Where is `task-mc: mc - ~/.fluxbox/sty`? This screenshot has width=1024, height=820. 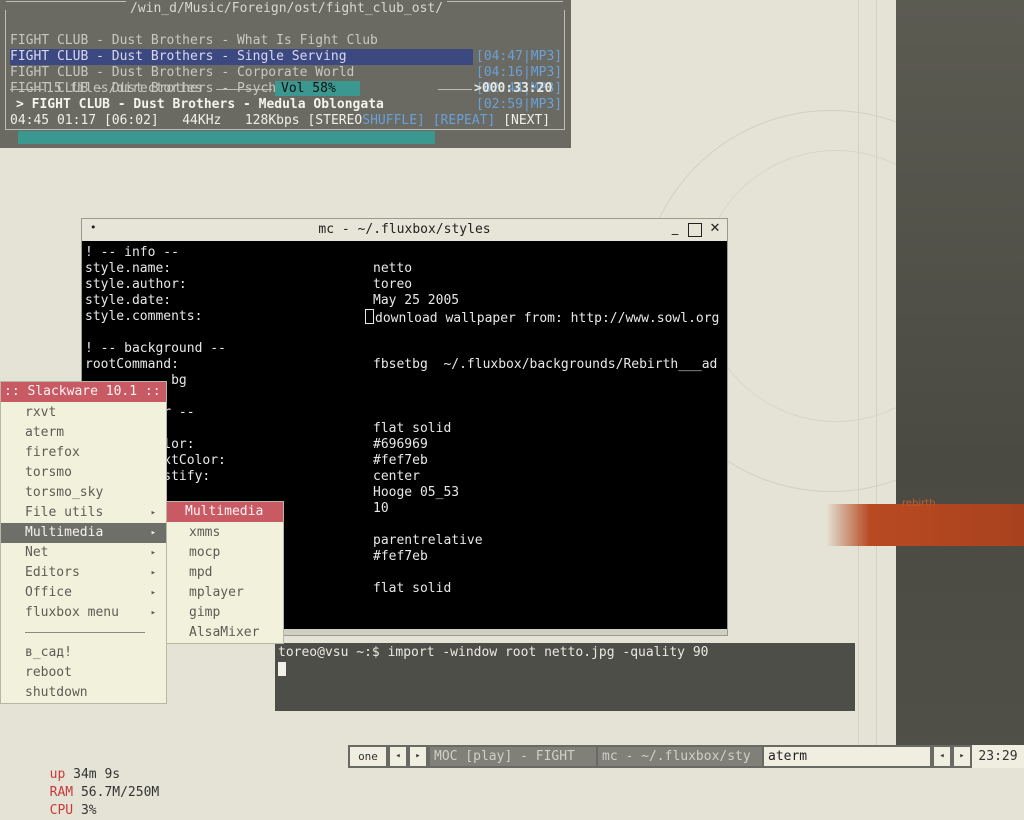
task-mc: mc - ~/.fluxbox/sty is located at coordinates (680, 756).